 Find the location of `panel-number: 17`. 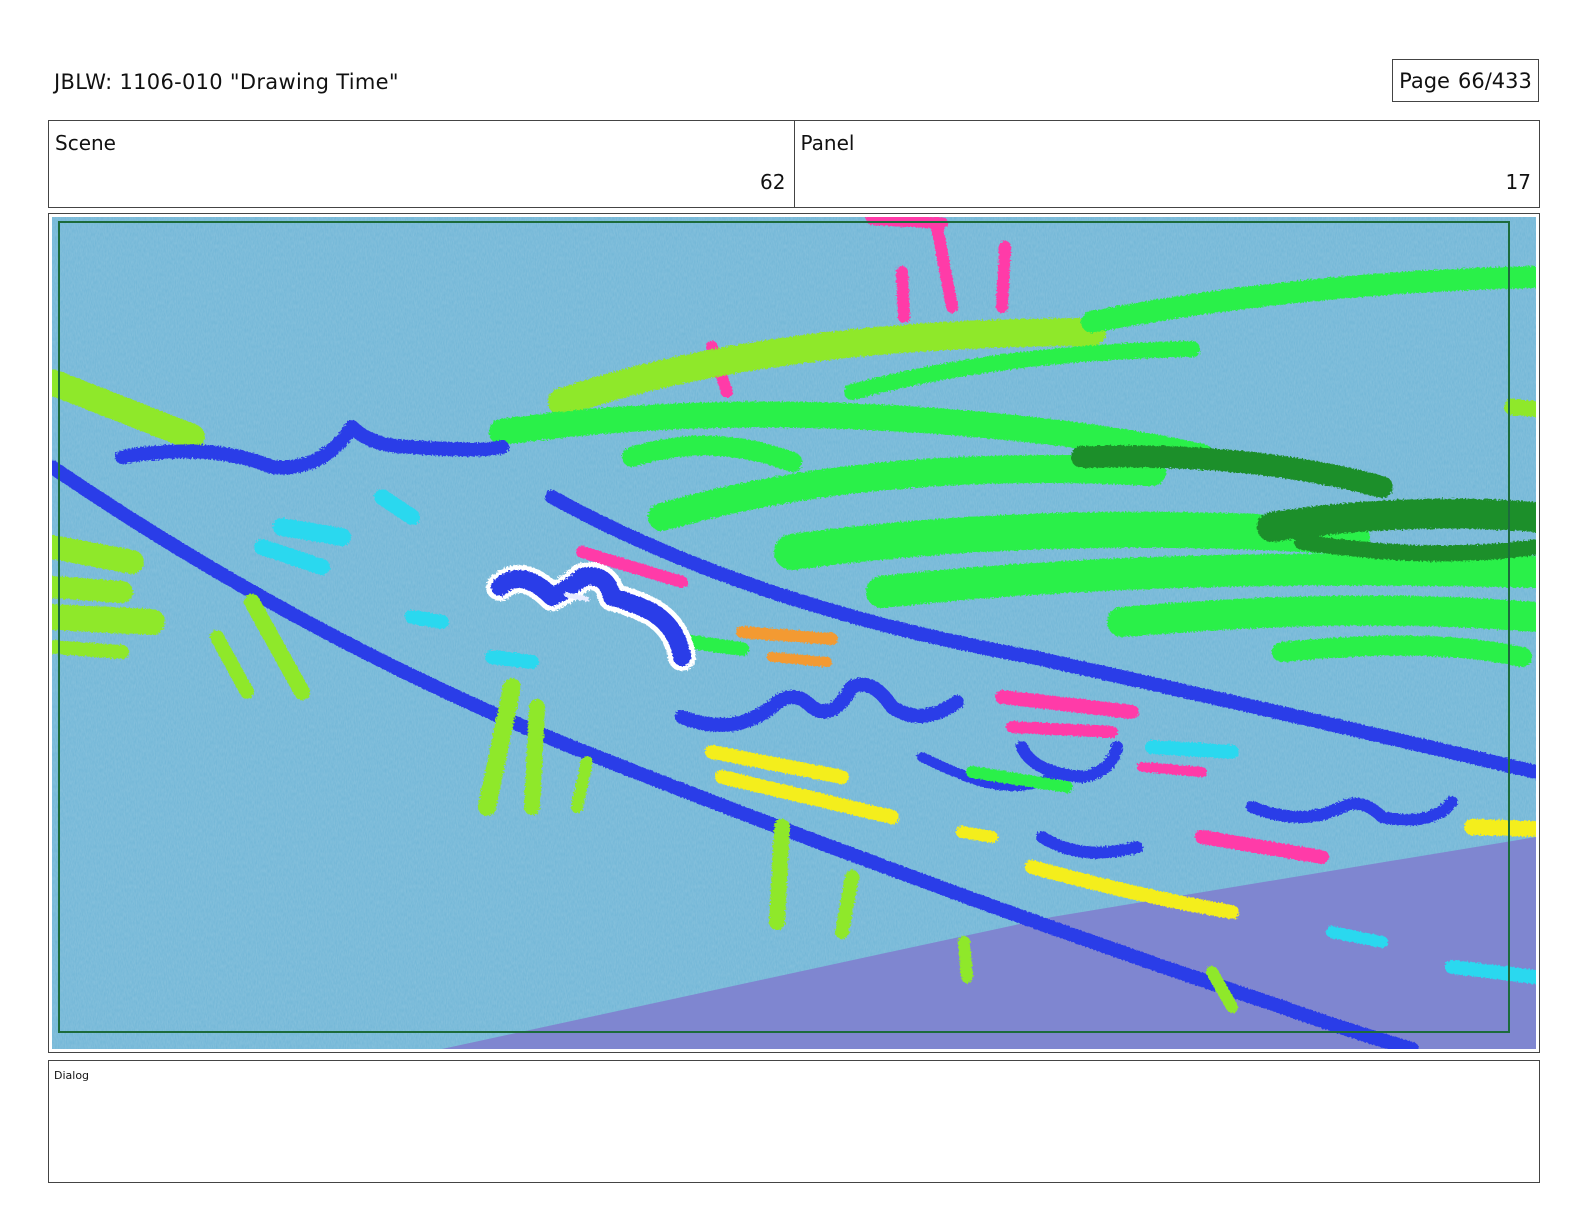

panel-number: 17 is located at coordinates (1518, 182).